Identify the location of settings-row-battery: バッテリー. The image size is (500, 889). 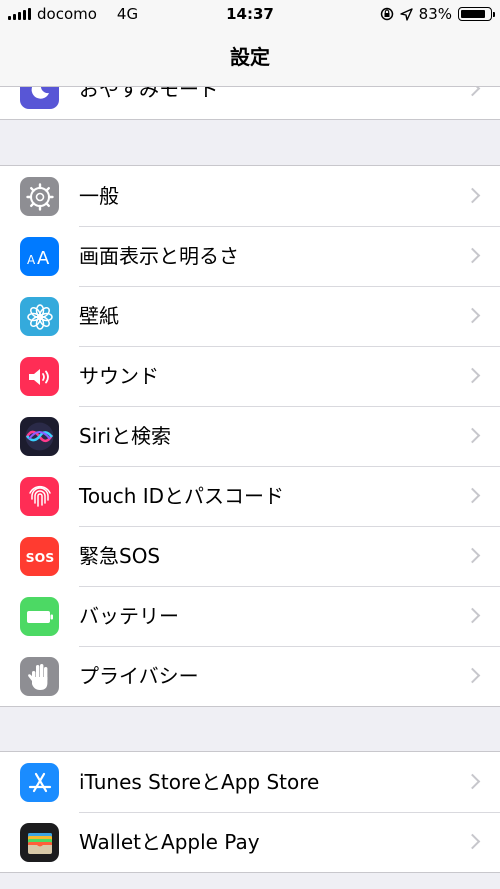
(250, 616).